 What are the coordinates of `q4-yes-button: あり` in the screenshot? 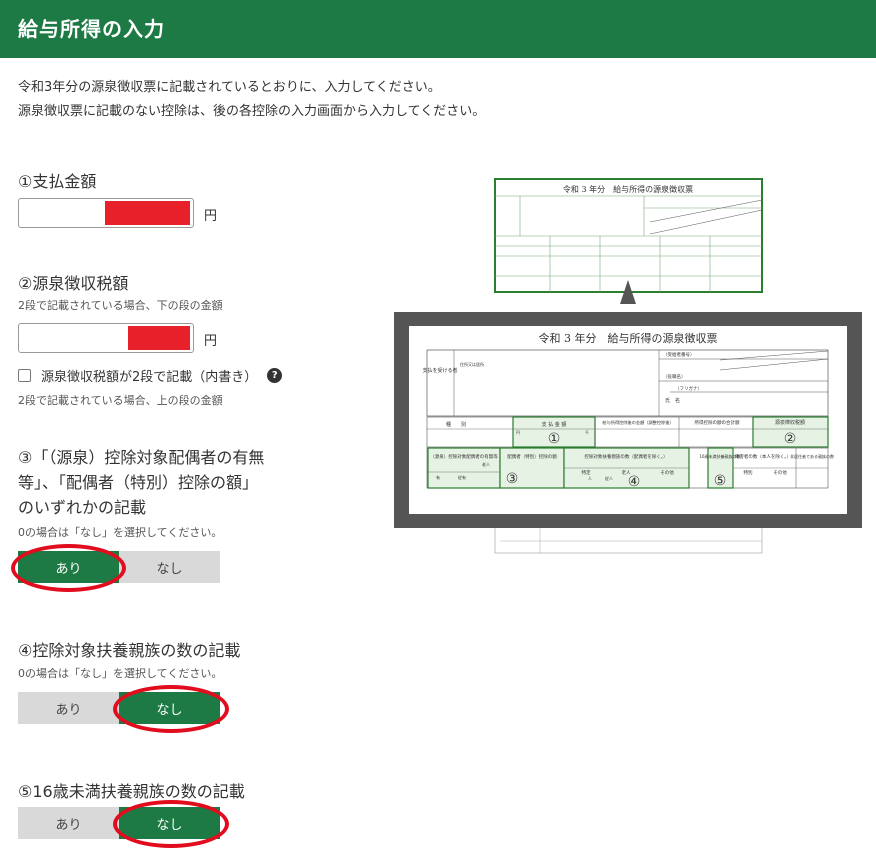 It's located at (68, 708).